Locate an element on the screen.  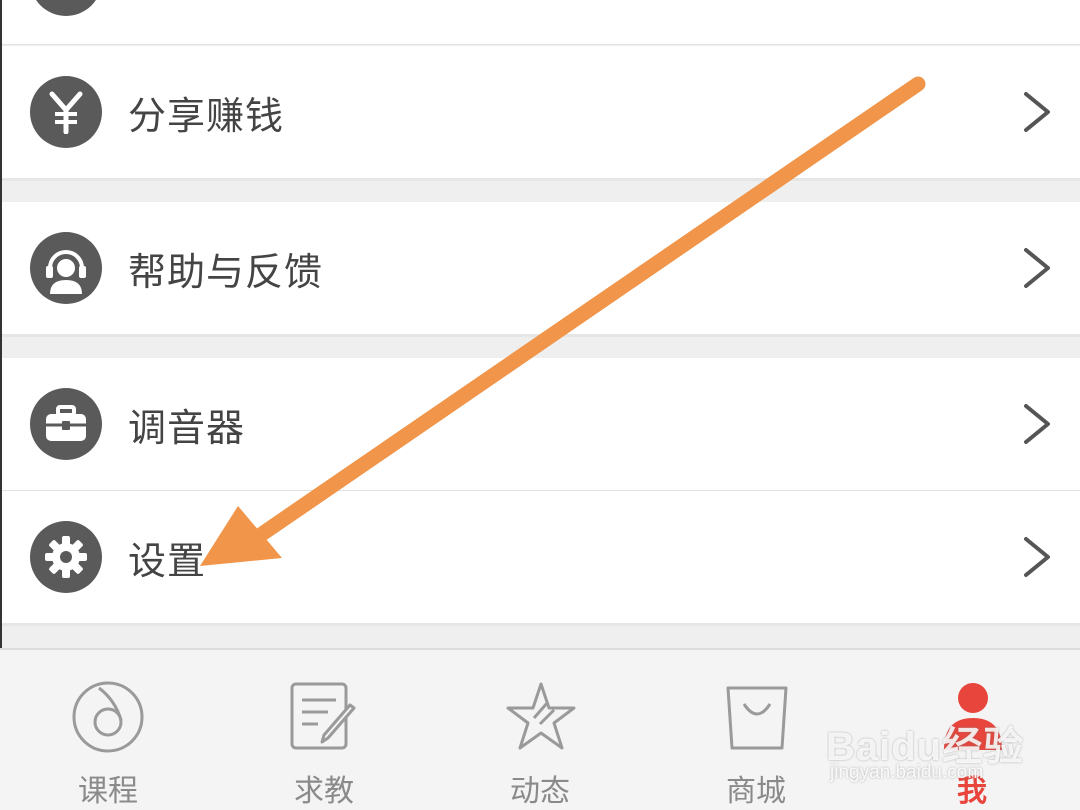
divider is located at coordinates (540, 44).